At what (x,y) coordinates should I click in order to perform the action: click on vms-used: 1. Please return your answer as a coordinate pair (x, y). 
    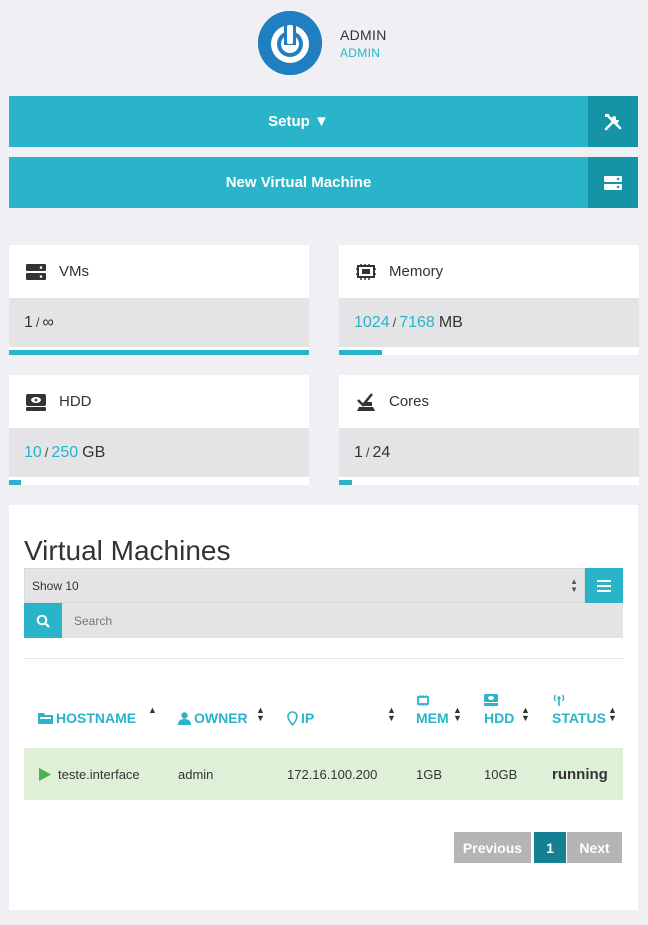
    Looking at the image, I should click on (28, 322).